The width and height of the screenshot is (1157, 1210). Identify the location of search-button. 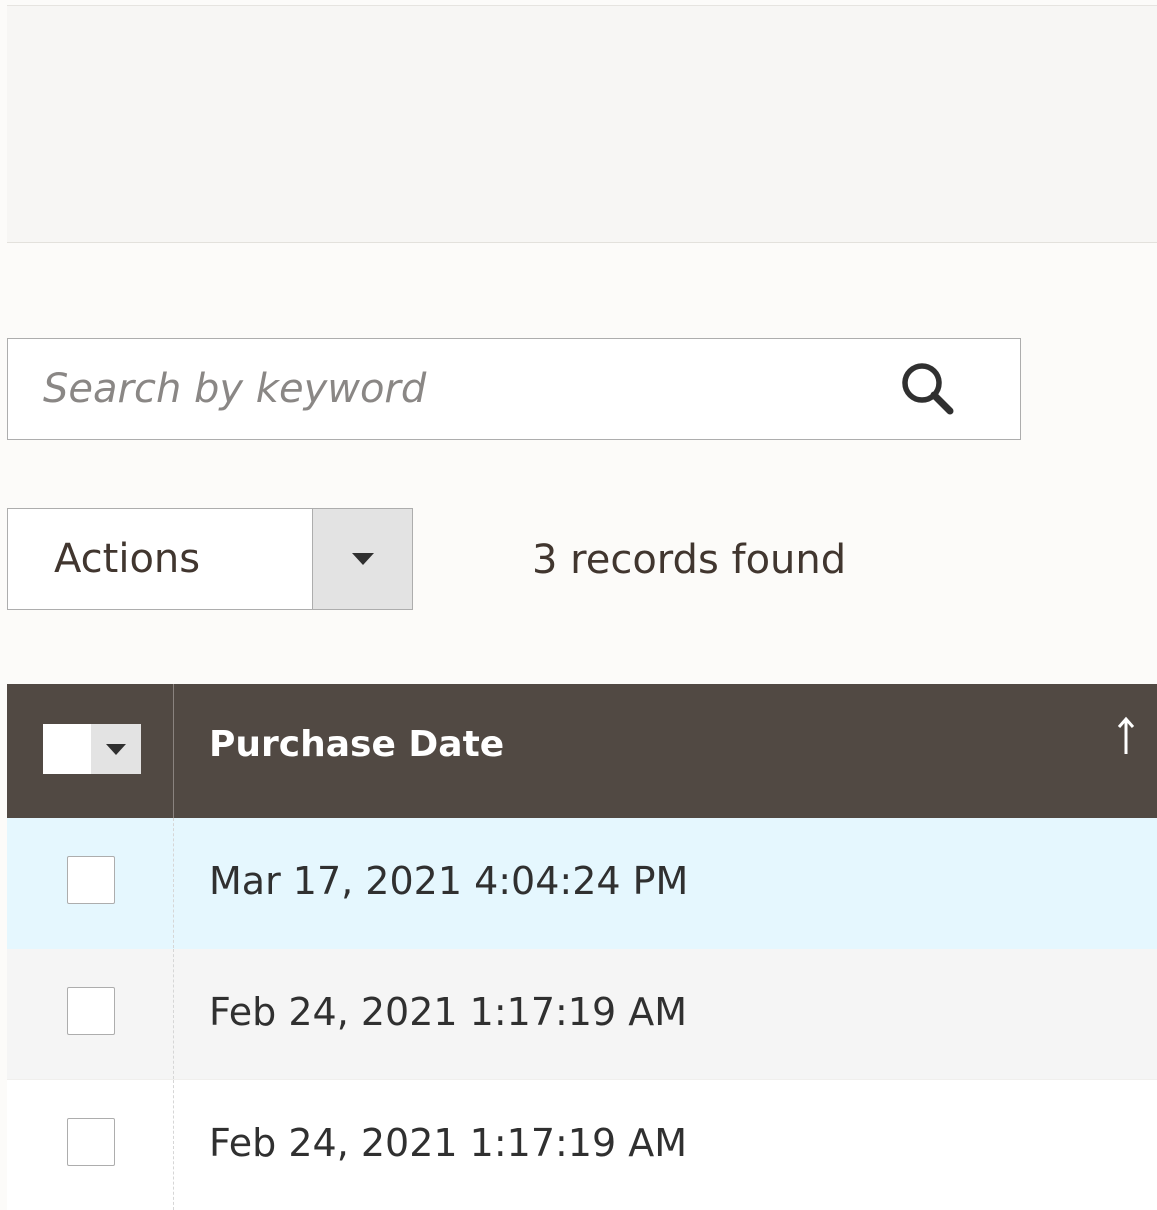
(929, 389).